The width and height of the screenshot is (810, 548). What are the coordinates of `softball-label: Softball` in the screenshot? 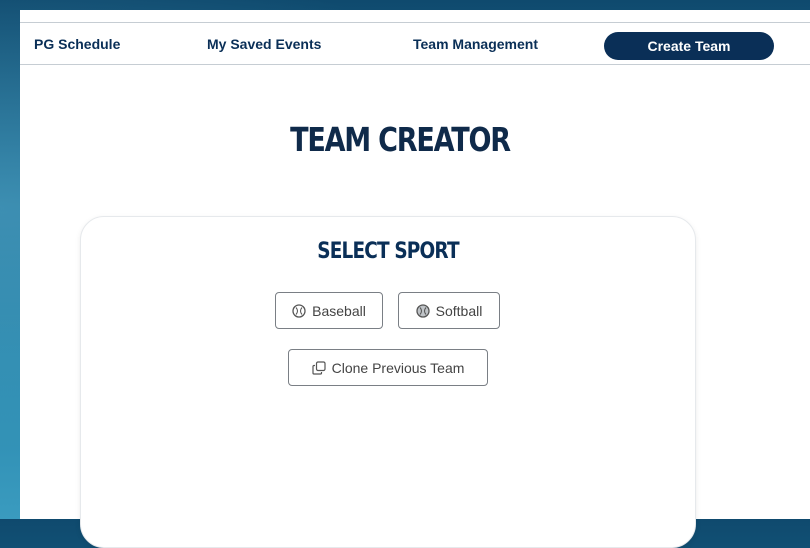 It's located at (459, 310).